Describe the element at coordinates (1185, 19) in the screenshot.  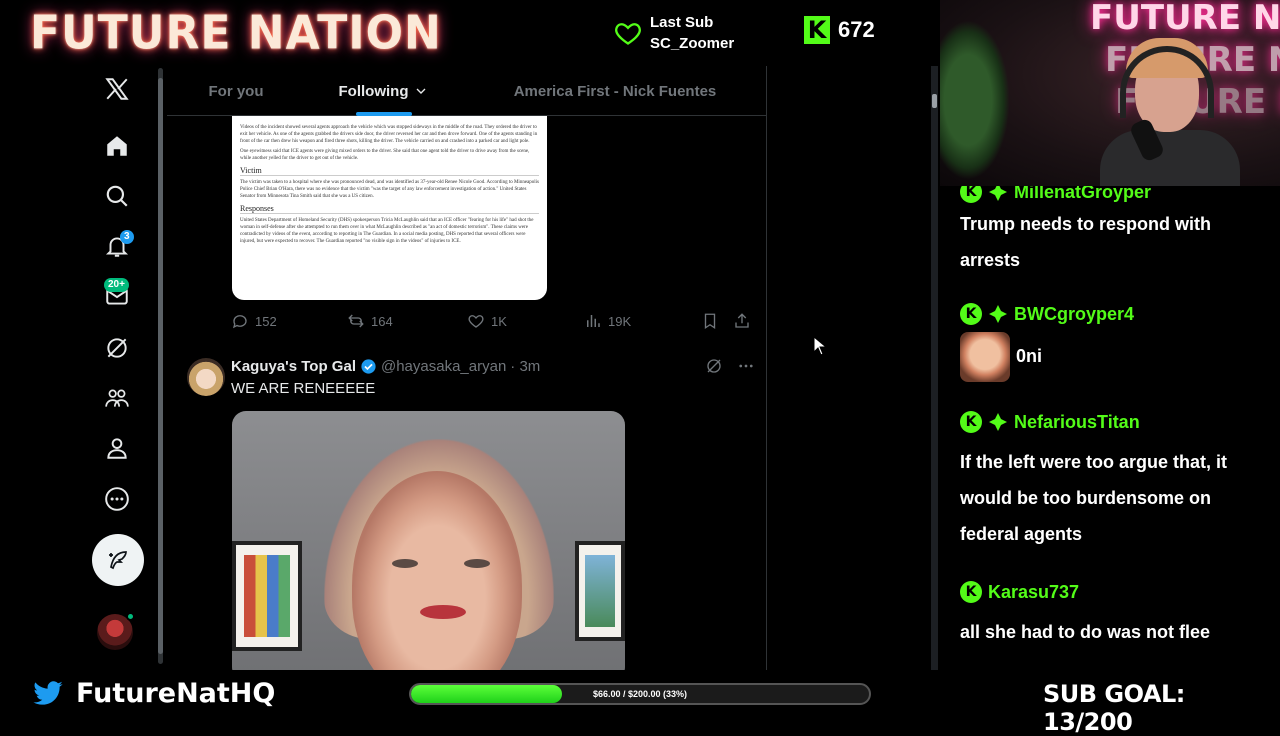
I see `neon-sign-text: FUTURE NATION` at that location.